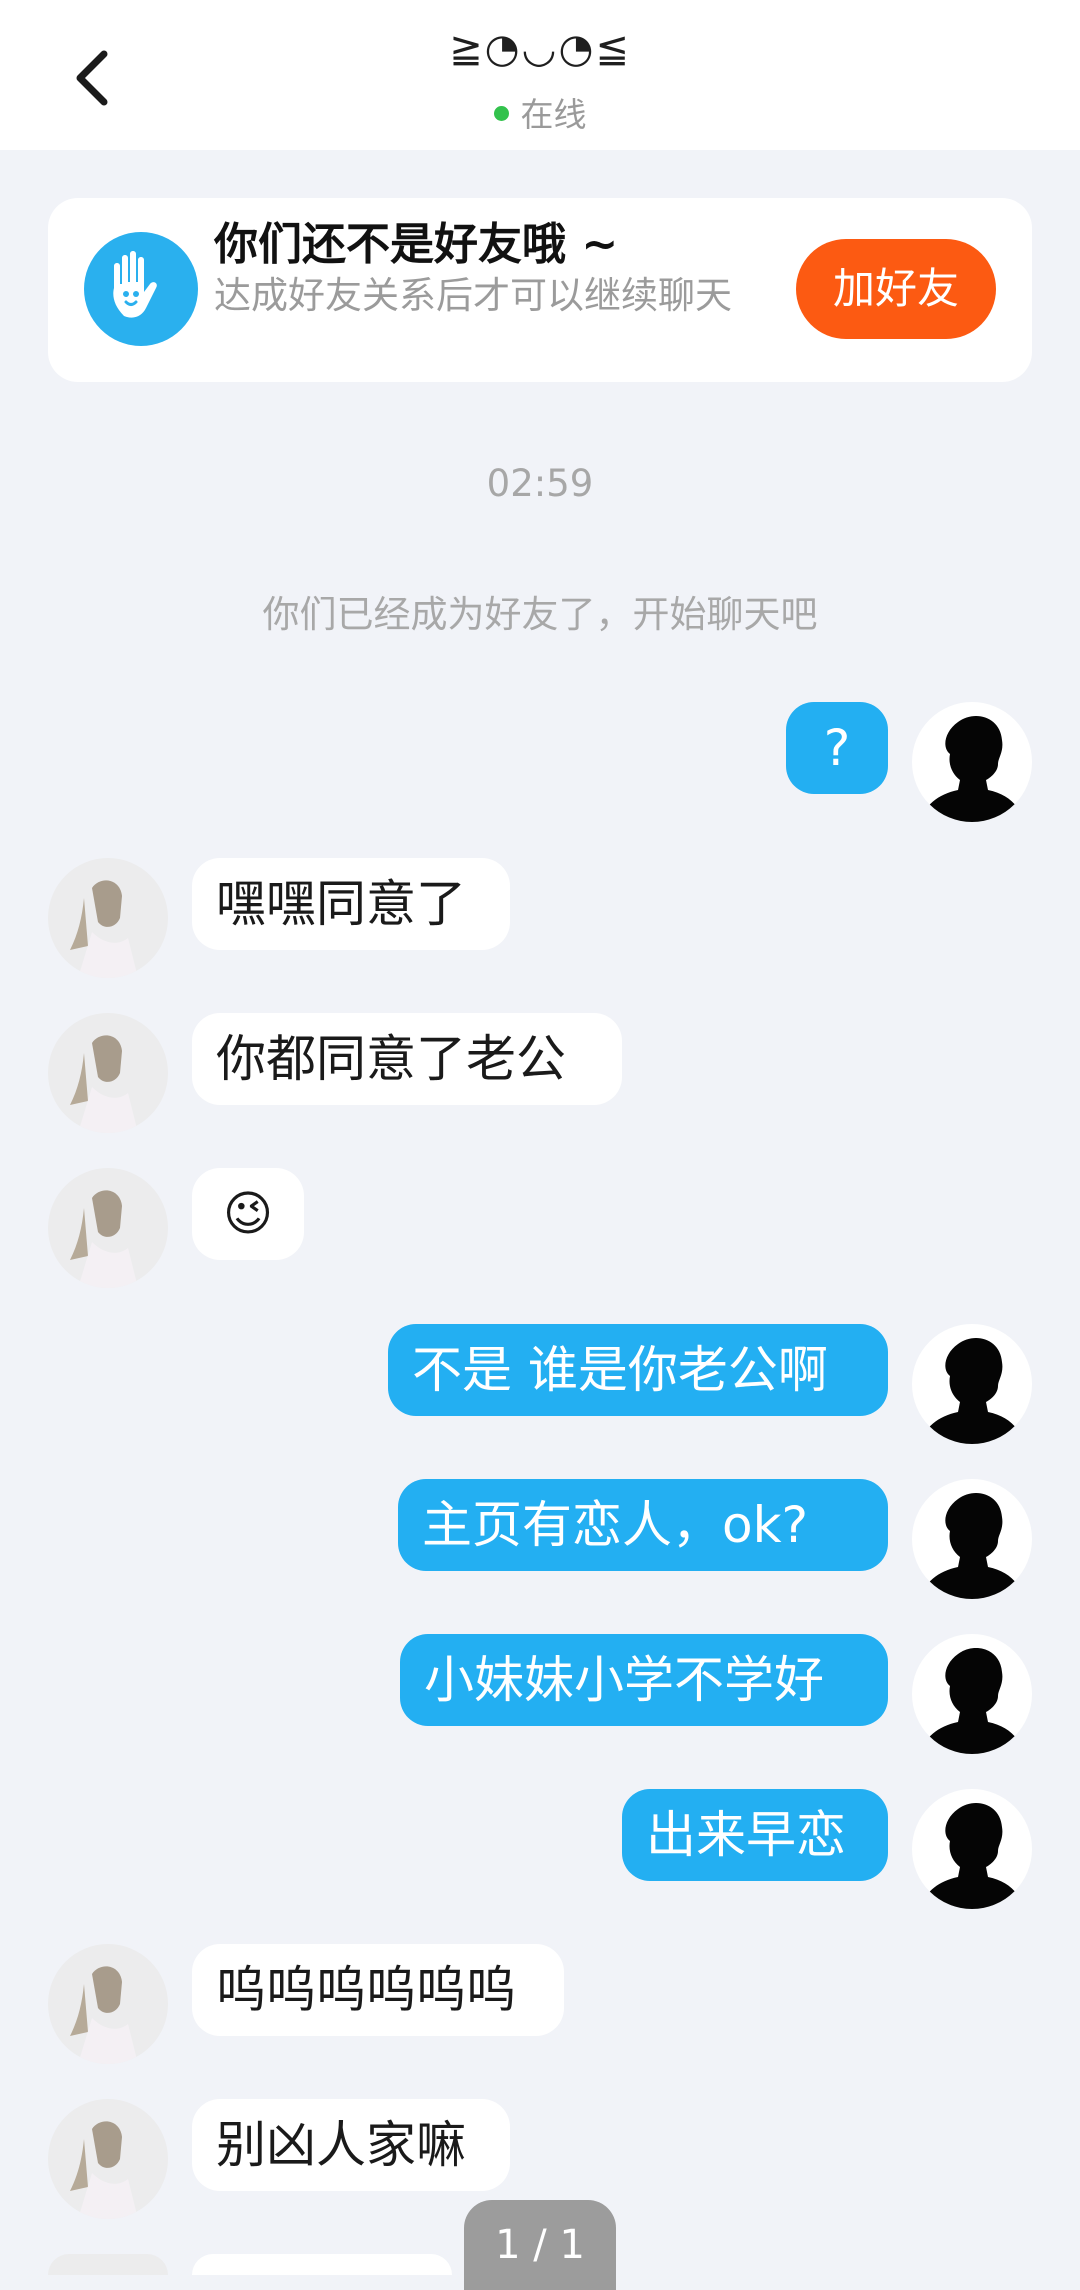 This screenshot has height=2290, width=1080. What do you see at coordinates (248, 1214) in the screenshot?
I see `contact-message-bubble: 😉` at bounding box center [248, 1214].